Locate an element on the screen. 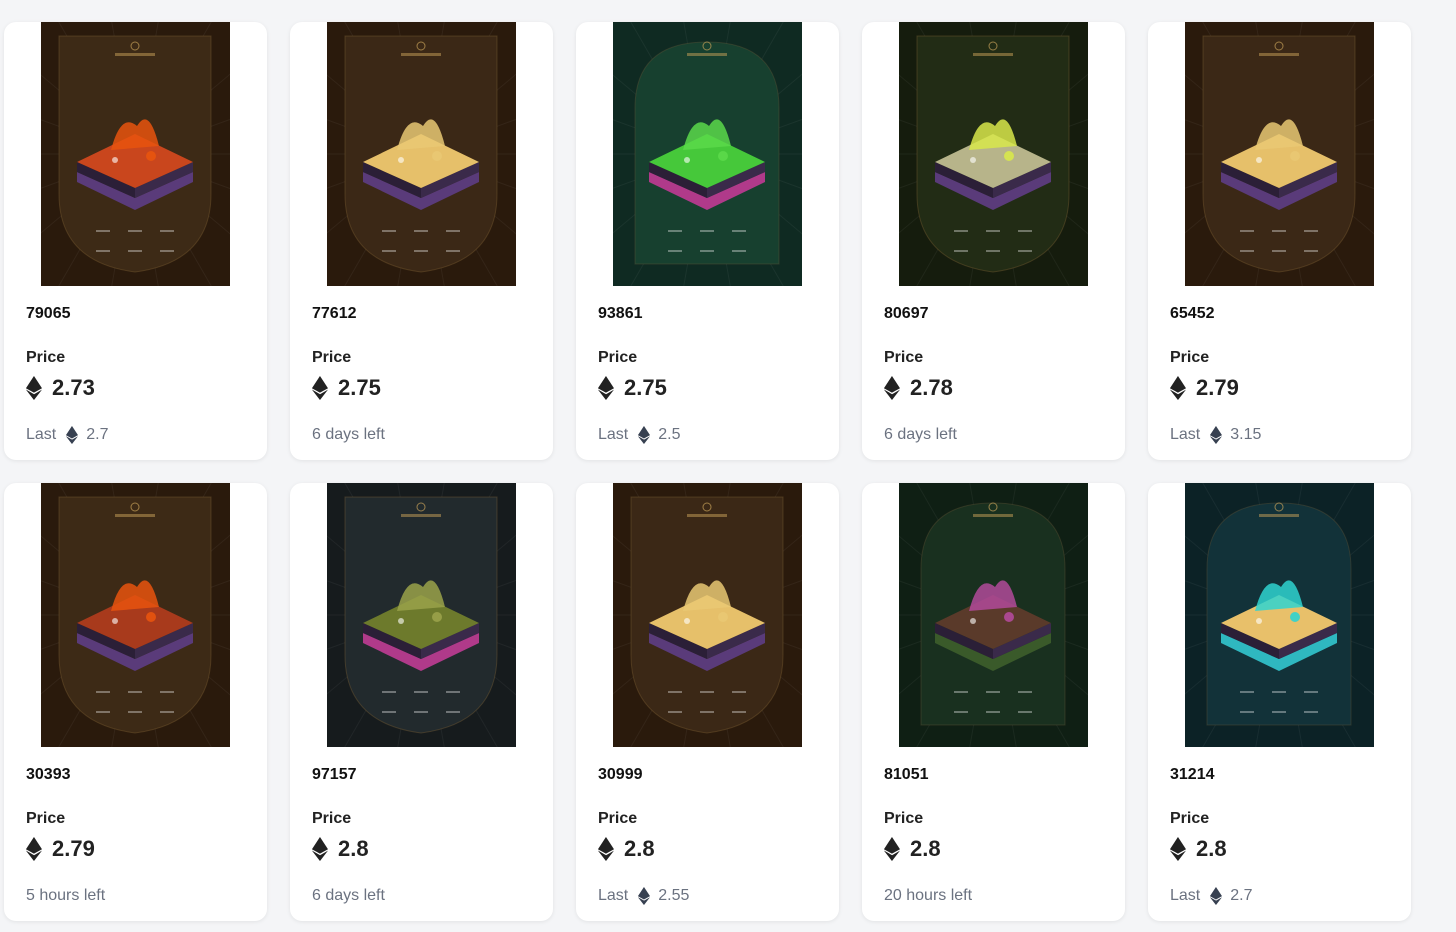  price-row: 2.78 is located at coordinates (918, 388).